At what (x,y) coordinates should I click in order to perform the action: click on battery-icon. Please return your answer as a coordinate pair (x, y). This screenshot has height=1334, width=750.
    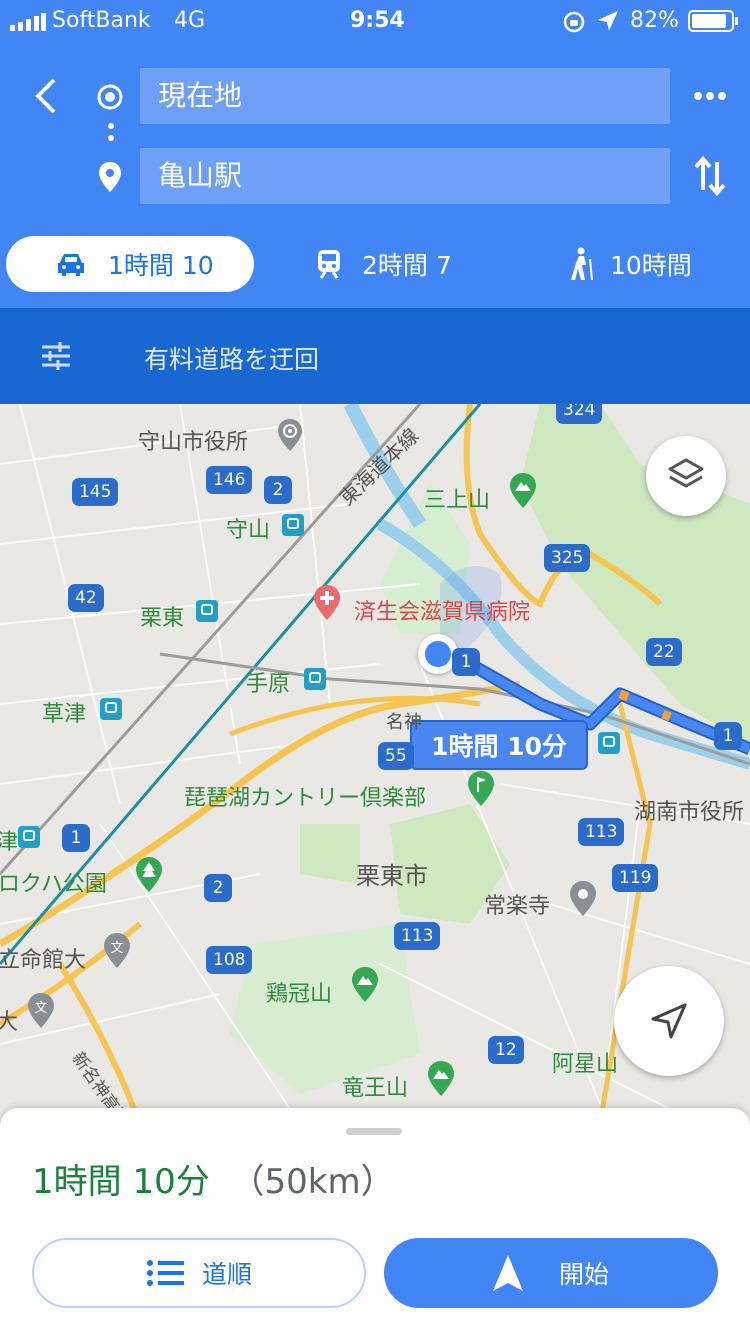
    Looking at the image, I should click on (714, 24).